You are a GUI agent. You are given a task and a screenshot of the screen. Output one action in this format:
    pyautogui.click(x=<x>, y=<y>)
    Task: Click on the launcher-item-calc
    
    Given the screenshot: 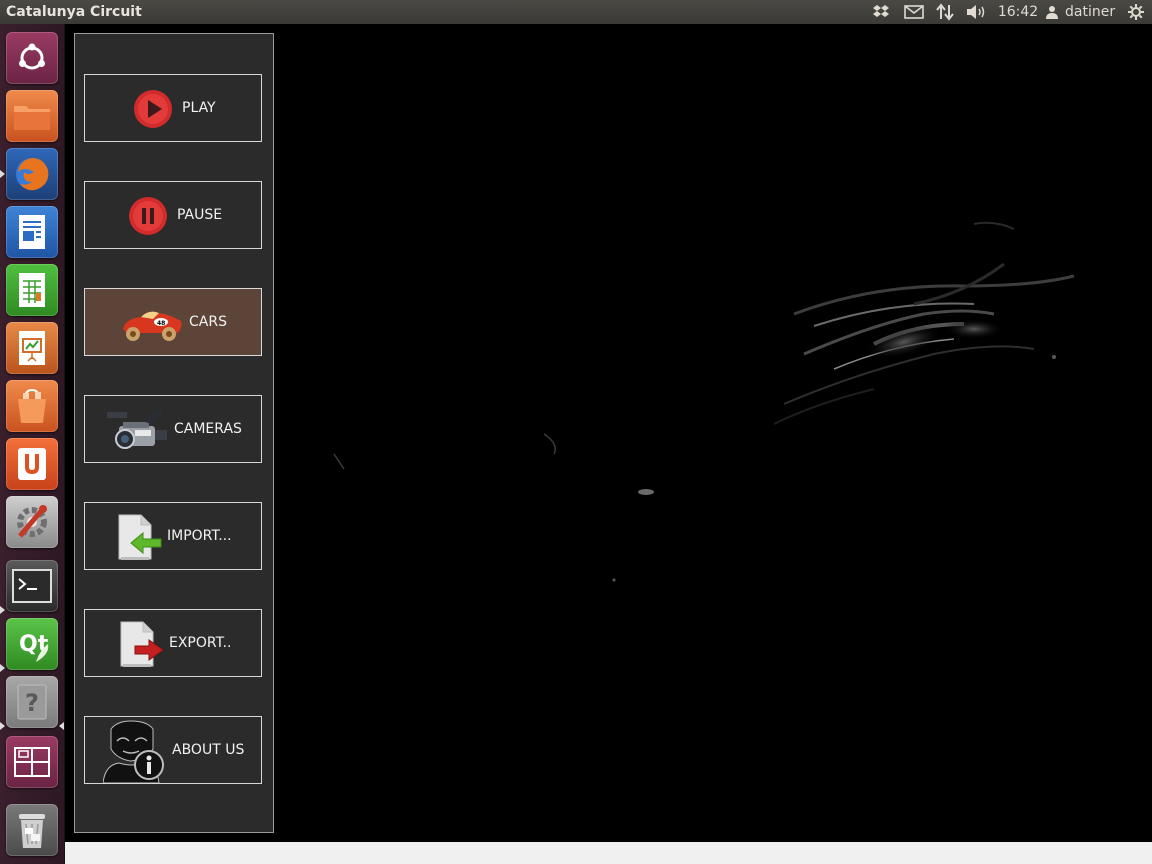 What is the action you would take?
    pyautogui.click(x=32, y=290)
    